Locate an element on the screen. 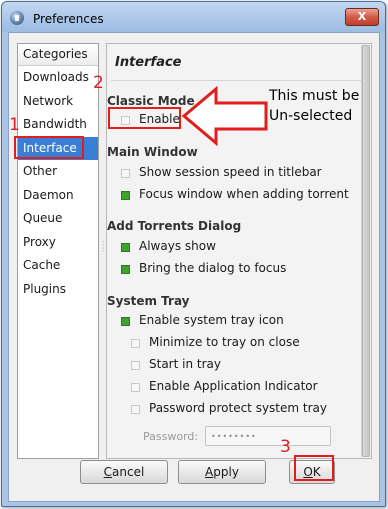  annotation-box-ok is located at coordinates (314, 468).